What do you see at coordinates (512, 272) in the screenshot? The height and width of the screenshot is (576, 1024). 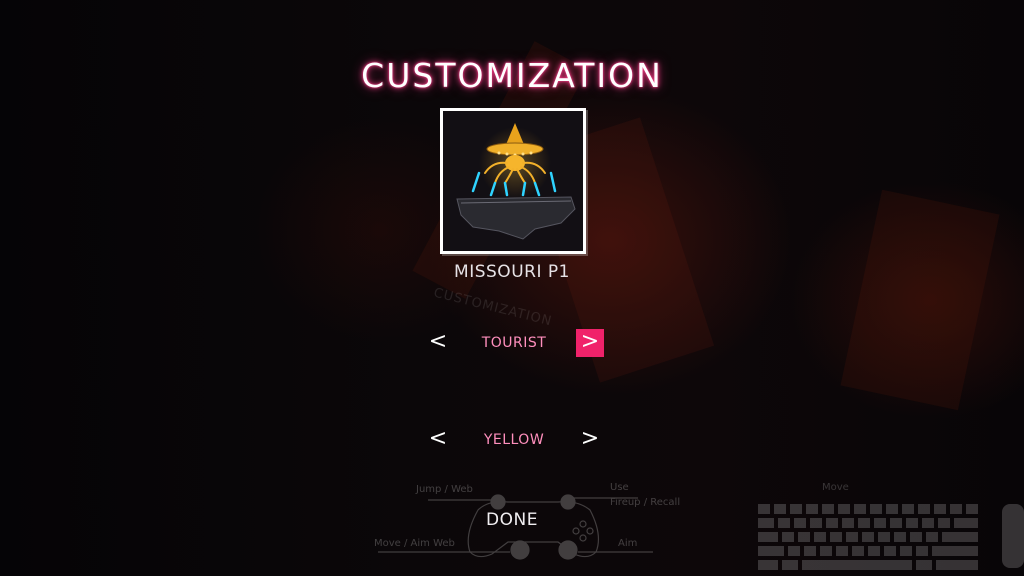 I see `character-name: MISSOURI P1` at bounding box center [512, 272].